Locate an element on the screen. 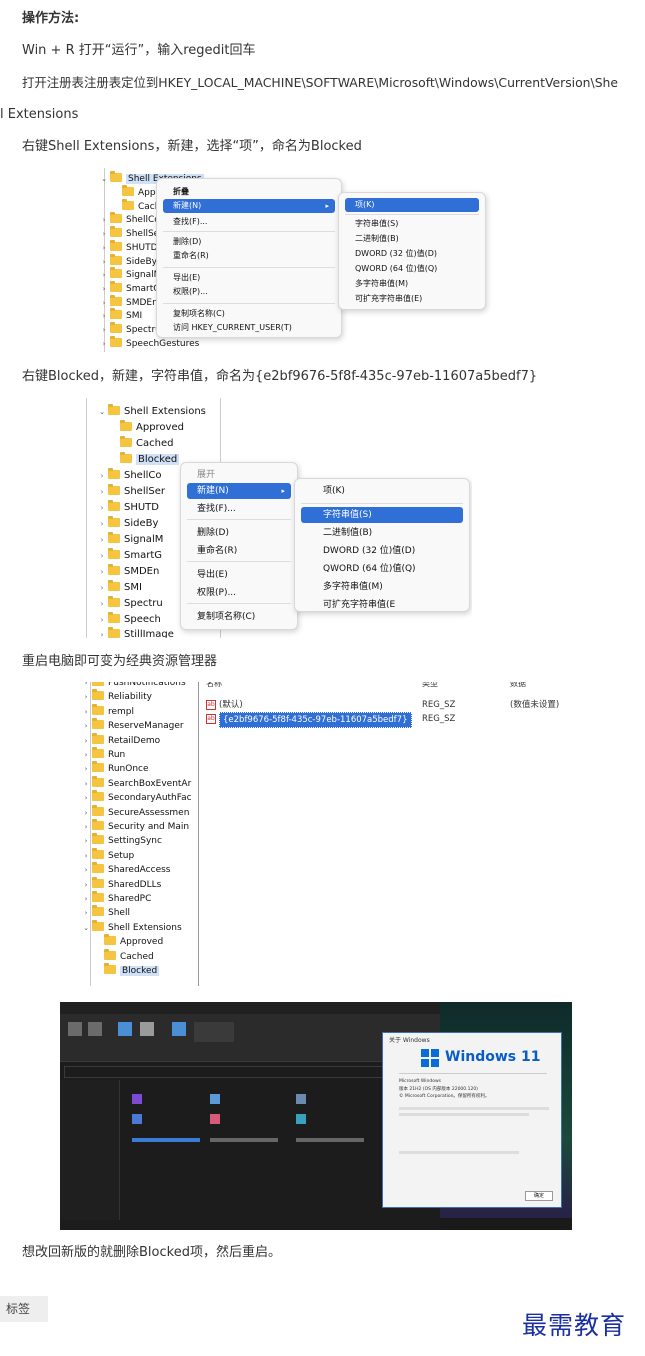  tree-node-label: SMI is located at coordinates (134, 316).